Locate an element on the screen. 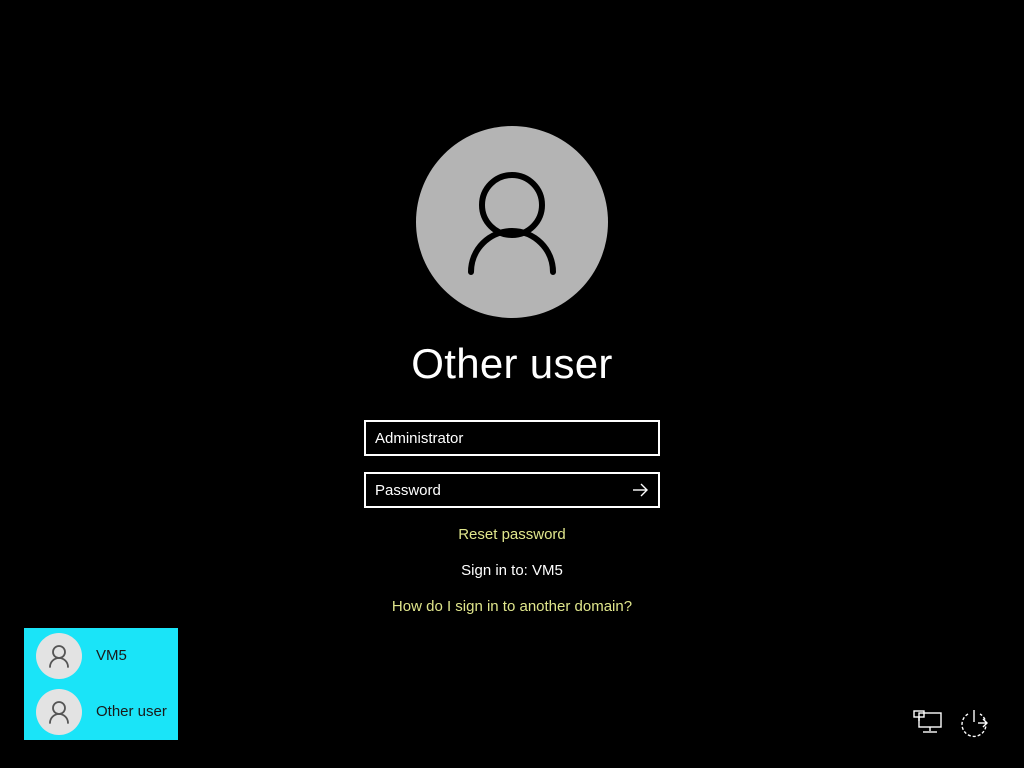 This screenshot has width=1024, height=768. username-field-box is located at coordinates (512, 438).